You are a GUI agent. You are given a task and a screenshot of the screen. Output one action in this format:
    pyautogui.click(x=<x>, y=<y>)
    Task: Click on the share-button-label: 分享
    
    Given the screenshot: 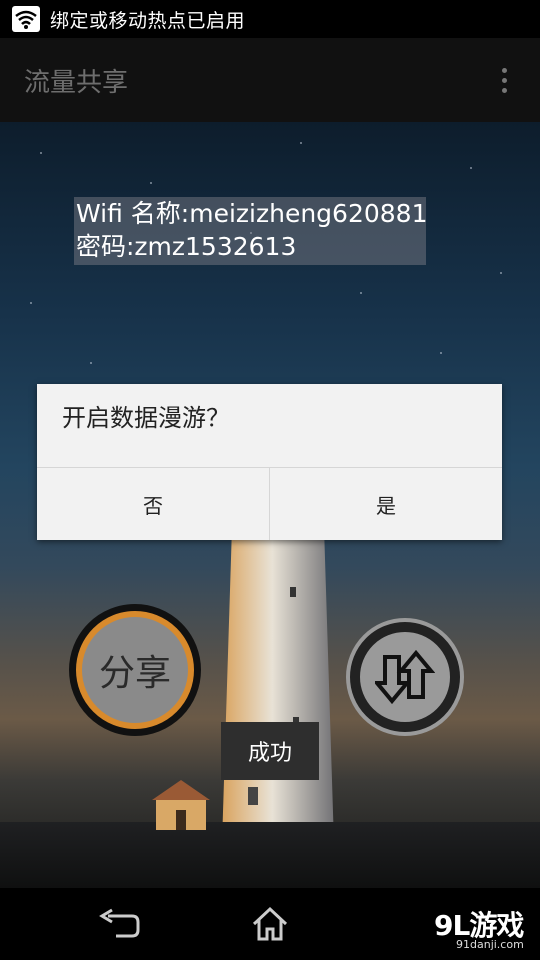 What is the action you would take?
    pyautogui.click(x=135, y=670)
    